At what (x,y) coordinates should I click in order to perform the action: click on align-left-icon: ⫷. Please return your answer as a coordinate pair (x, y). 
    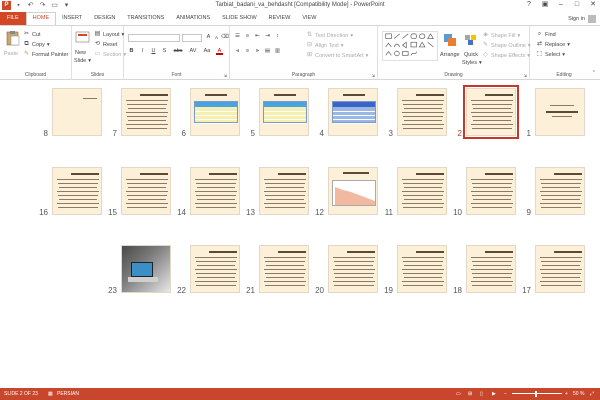
    Looking at the image, I should click on (237, 51).